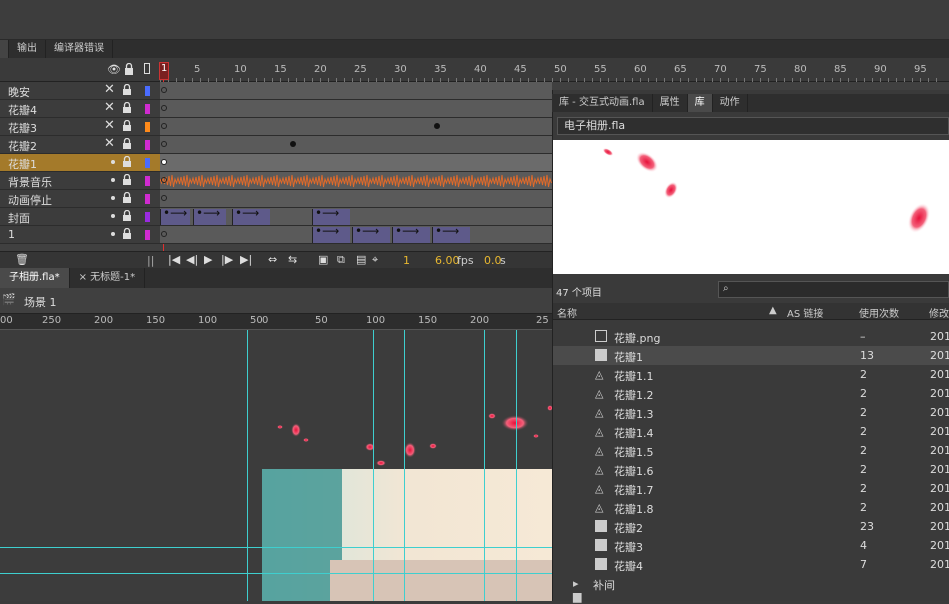 Image resolution: width=949 pixels, height=604 pixels. I want to click on eye-icon: 👁, so click(114, 69).